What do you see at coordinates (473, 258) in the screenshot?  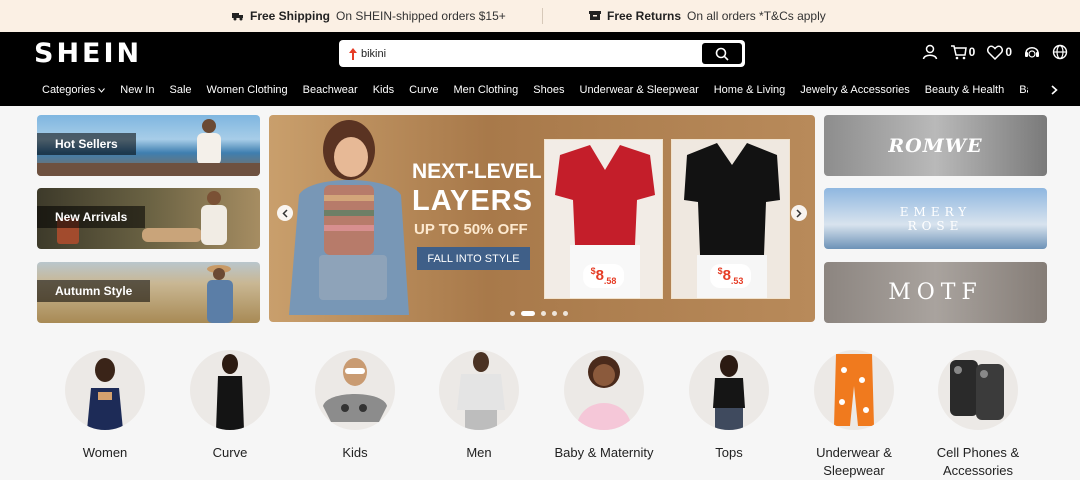 I see `fall-into-style-button: FALL INTO STYLE` at bounding box center [473, 258].